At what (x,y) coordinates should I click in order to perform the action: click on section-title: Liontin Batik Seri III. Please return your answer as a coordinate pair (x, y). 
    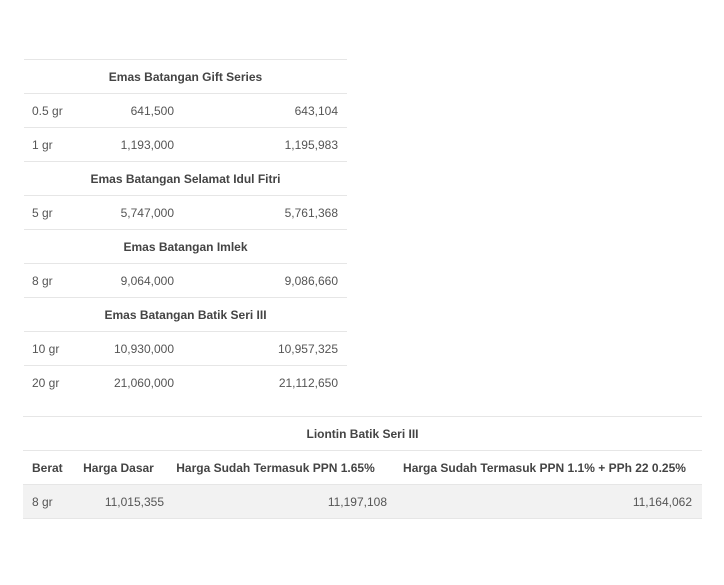
    Looking at the image, I should click on (362, 433).